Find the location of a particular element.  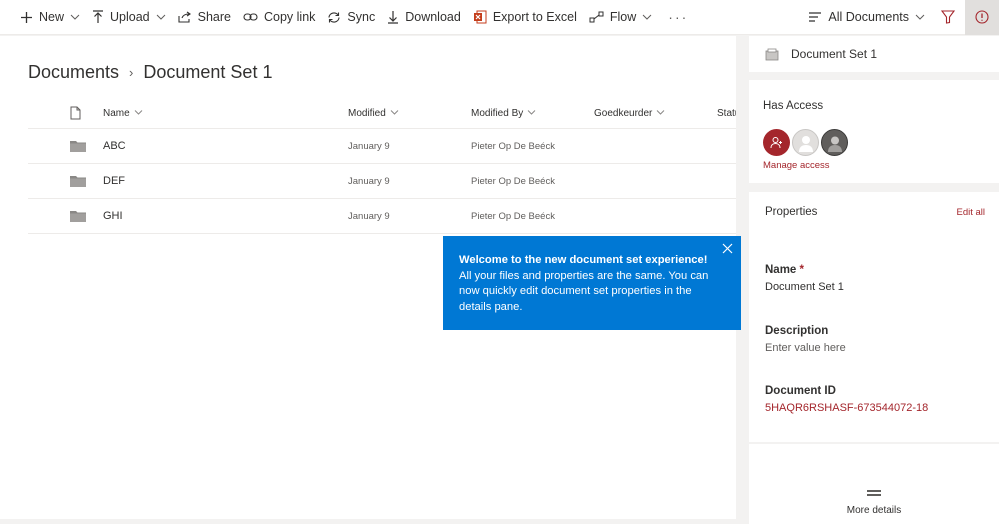

manage-access-link: Manage access is located at coordinates (874, 165).